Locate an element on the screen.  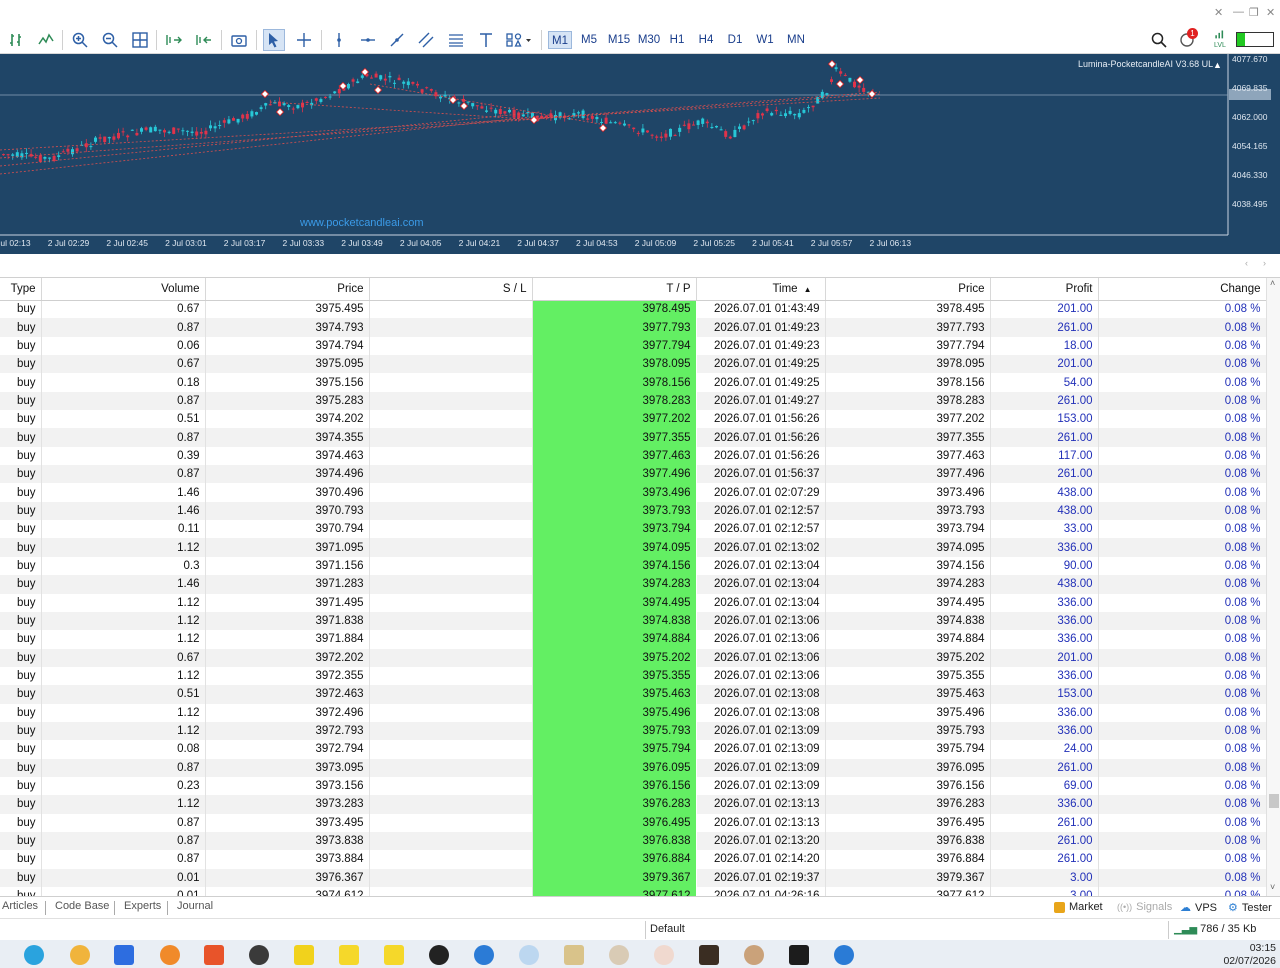
tab-code-base: Code Base is located at coordinates (82, 906).